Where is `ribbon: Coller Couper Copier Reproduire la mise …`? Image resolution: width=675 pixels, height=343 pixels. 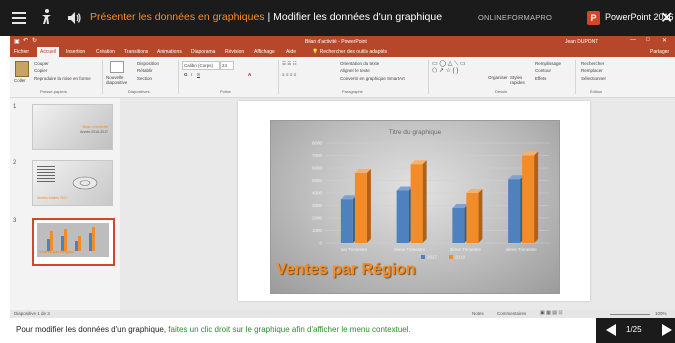 ribbon: Coller Couper Copier Reproduire la mise … is located at coordinates (342, 77).